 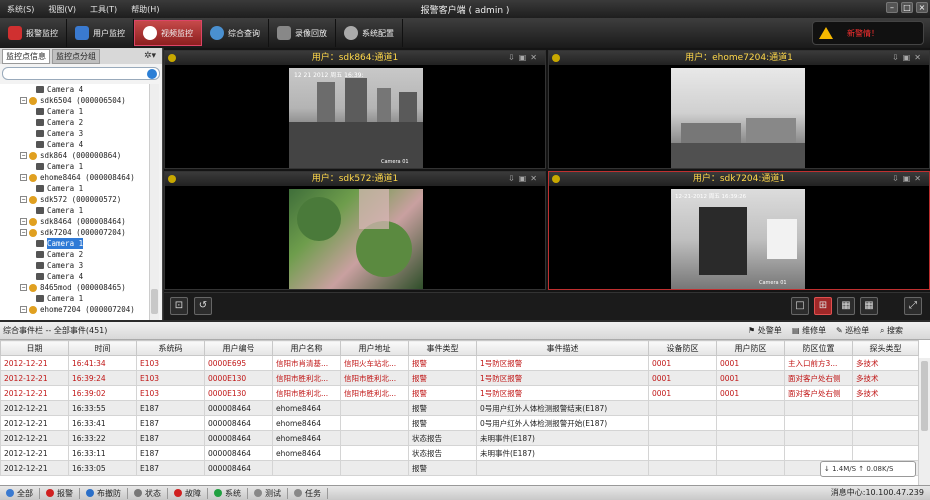 I want to click on minimize-icon: –, so click(x=892, y=7).